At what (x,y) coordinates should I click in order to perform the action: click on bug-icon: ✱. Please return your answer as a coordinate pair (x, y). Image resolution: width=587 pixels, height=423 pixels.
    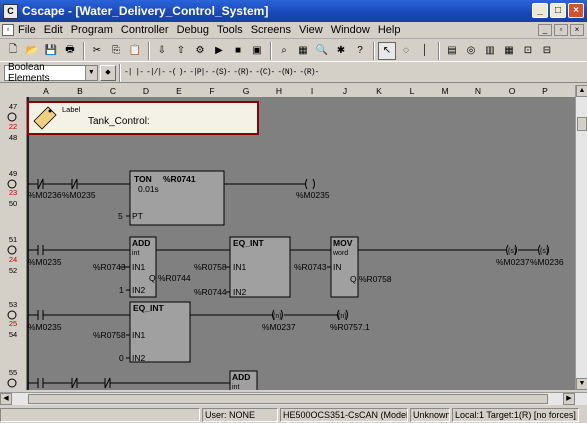
    Looking at the image, I should click on (341, 51).